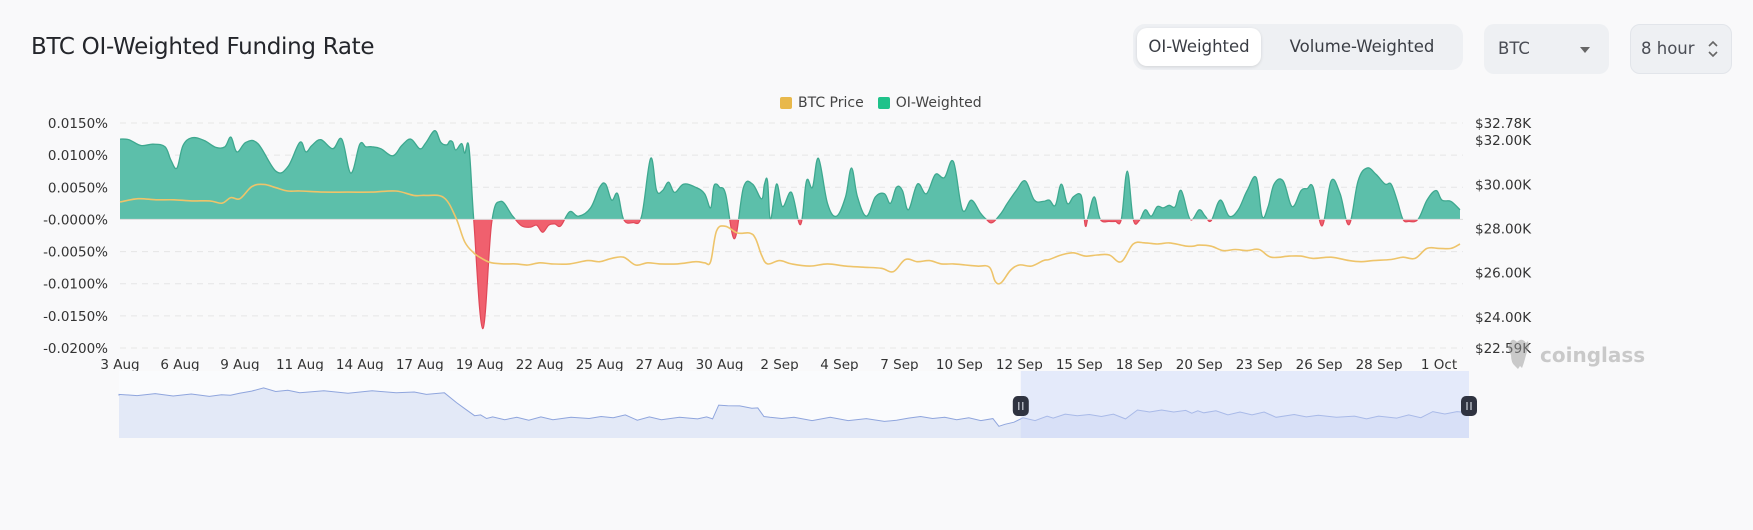 This screenshot has width=1753, height=530. Describe the element at coordinates (1244, 404) in the screenshot. I see `navigator-selected-range` at that location.